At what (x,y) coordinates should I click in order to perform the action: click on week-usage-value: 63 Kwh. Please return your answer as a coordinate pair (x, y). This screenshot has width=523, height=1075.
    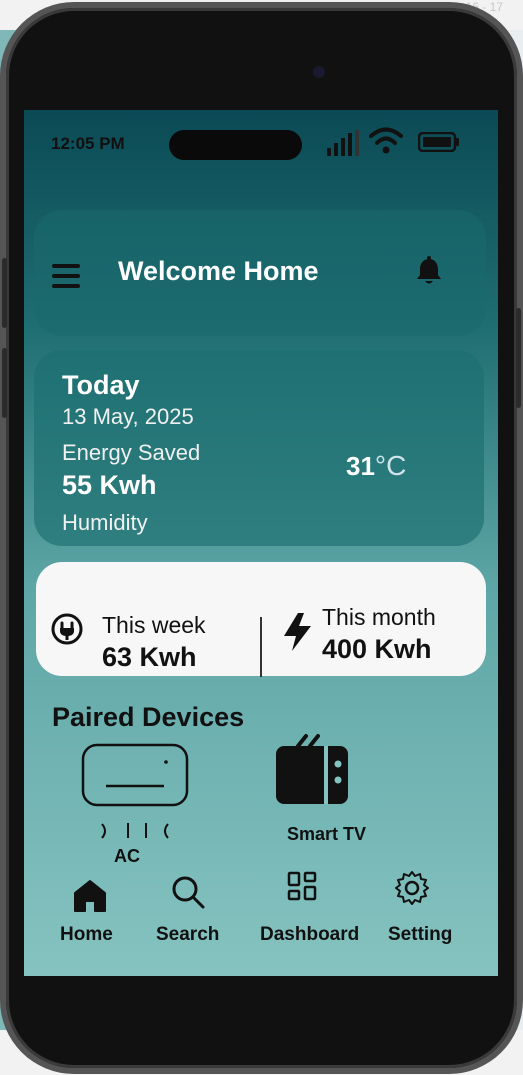
    Looking at the image, I should click on (149, 657).